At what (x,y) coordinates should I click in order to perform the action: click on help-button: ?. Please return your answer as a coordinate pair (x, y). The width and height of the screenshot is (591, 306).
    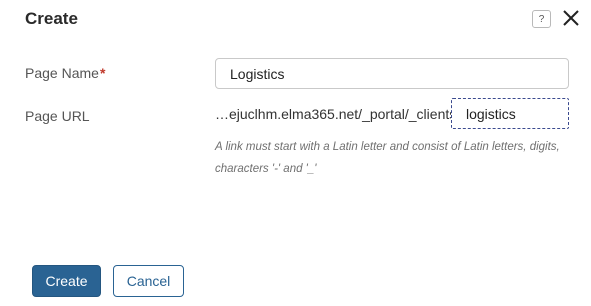
    Looking at the image, I should click on (541, 19).